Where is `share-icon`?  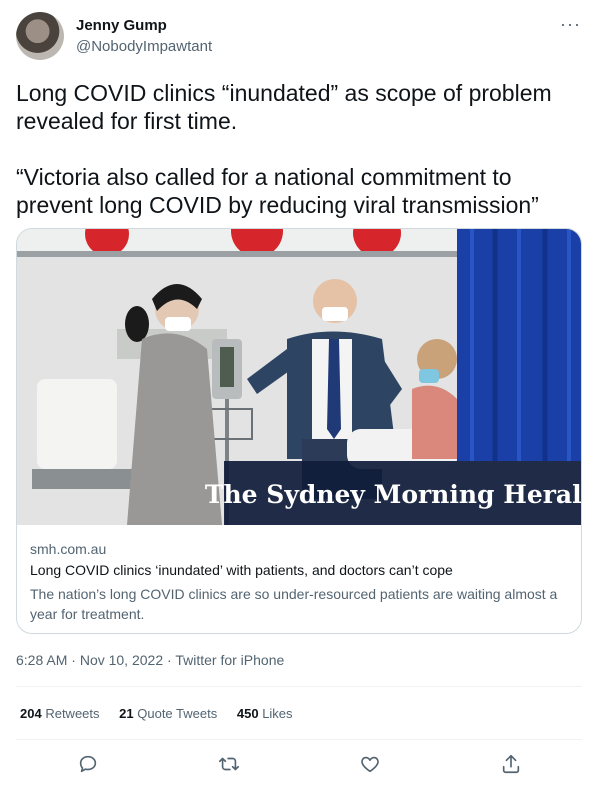
share-icon is located at coordinates (511, 764).